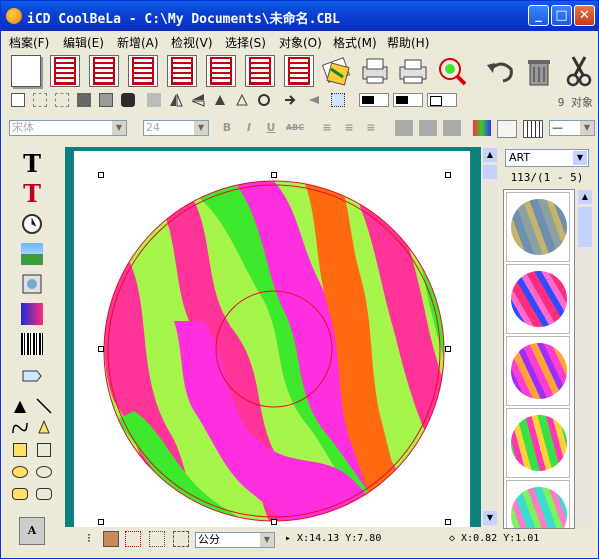 The image size is (599, 559). Describe the element at coordinates (182, 71) in the screenshot. I see `label-format-4-button` at that location.